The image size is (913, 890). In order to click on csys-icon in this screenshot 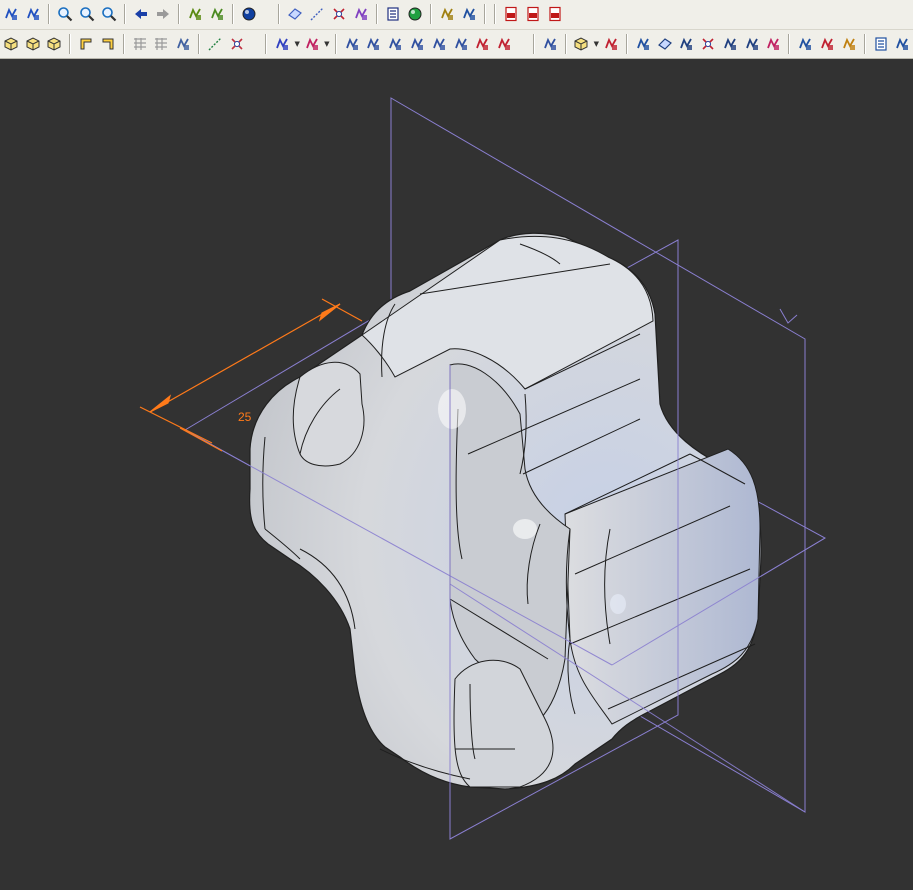, I will do `click(361, 14)`.